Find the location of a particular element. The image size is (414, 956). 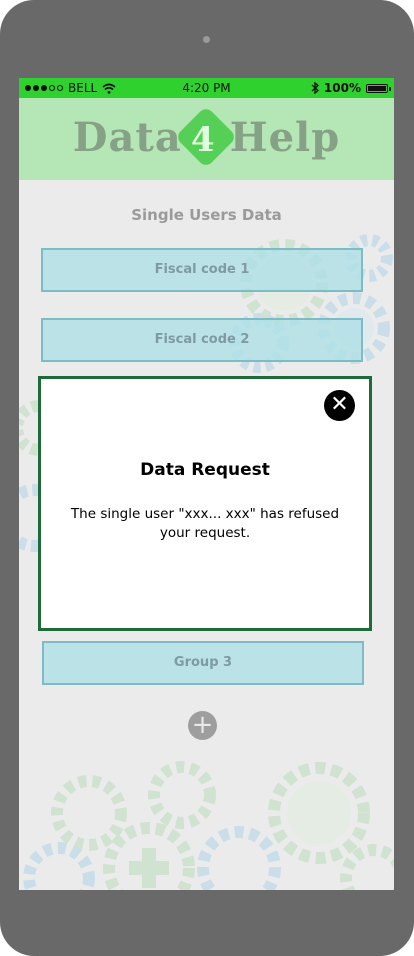

bluetooth-icon is located at coordinates (315, 88).